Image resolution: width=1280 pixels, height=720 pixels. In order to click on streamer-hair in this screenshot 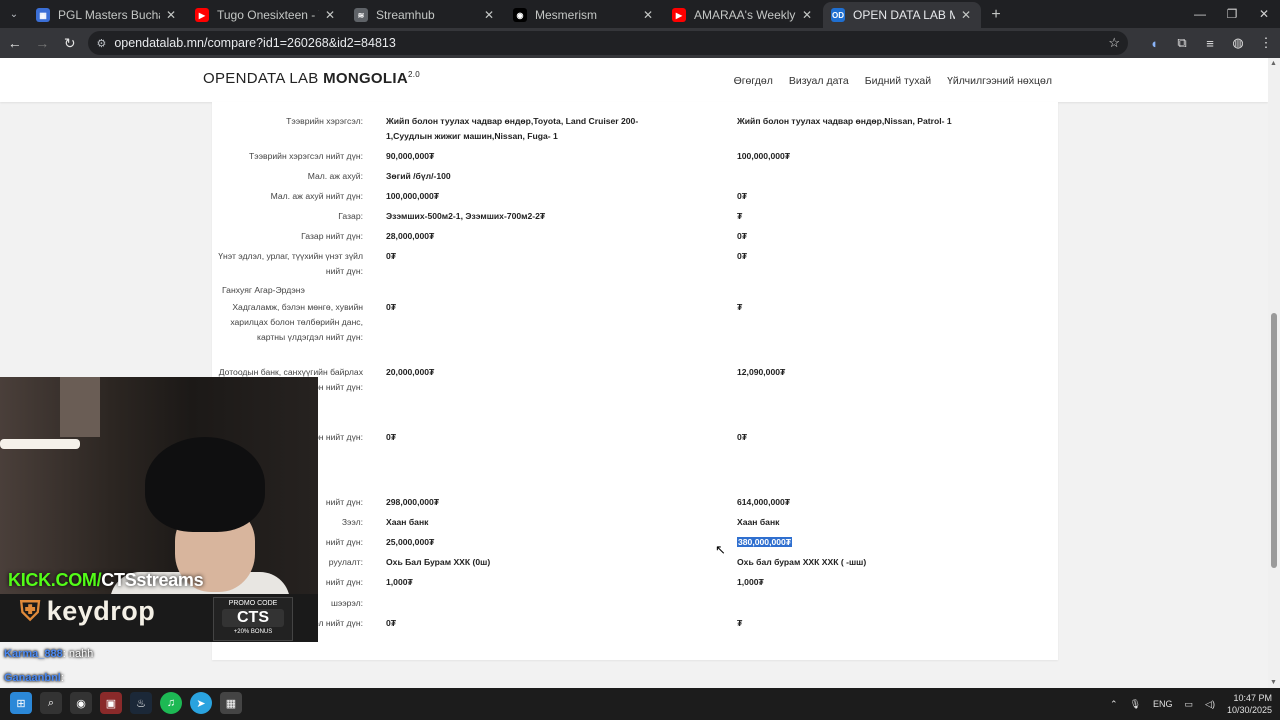, I will do `click(205, 484)`.